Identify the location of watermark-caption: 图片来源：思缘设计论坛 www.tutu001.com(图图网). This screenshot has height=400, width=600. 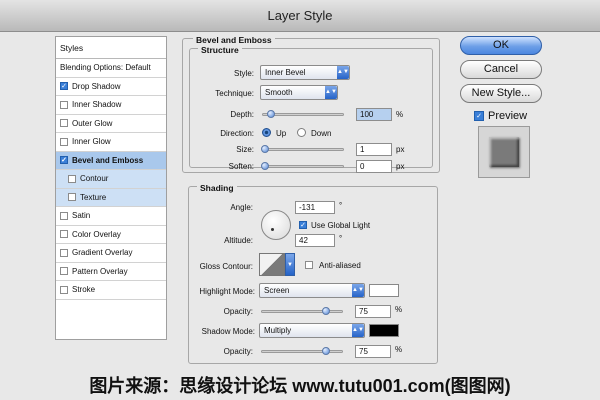
(300, 386).